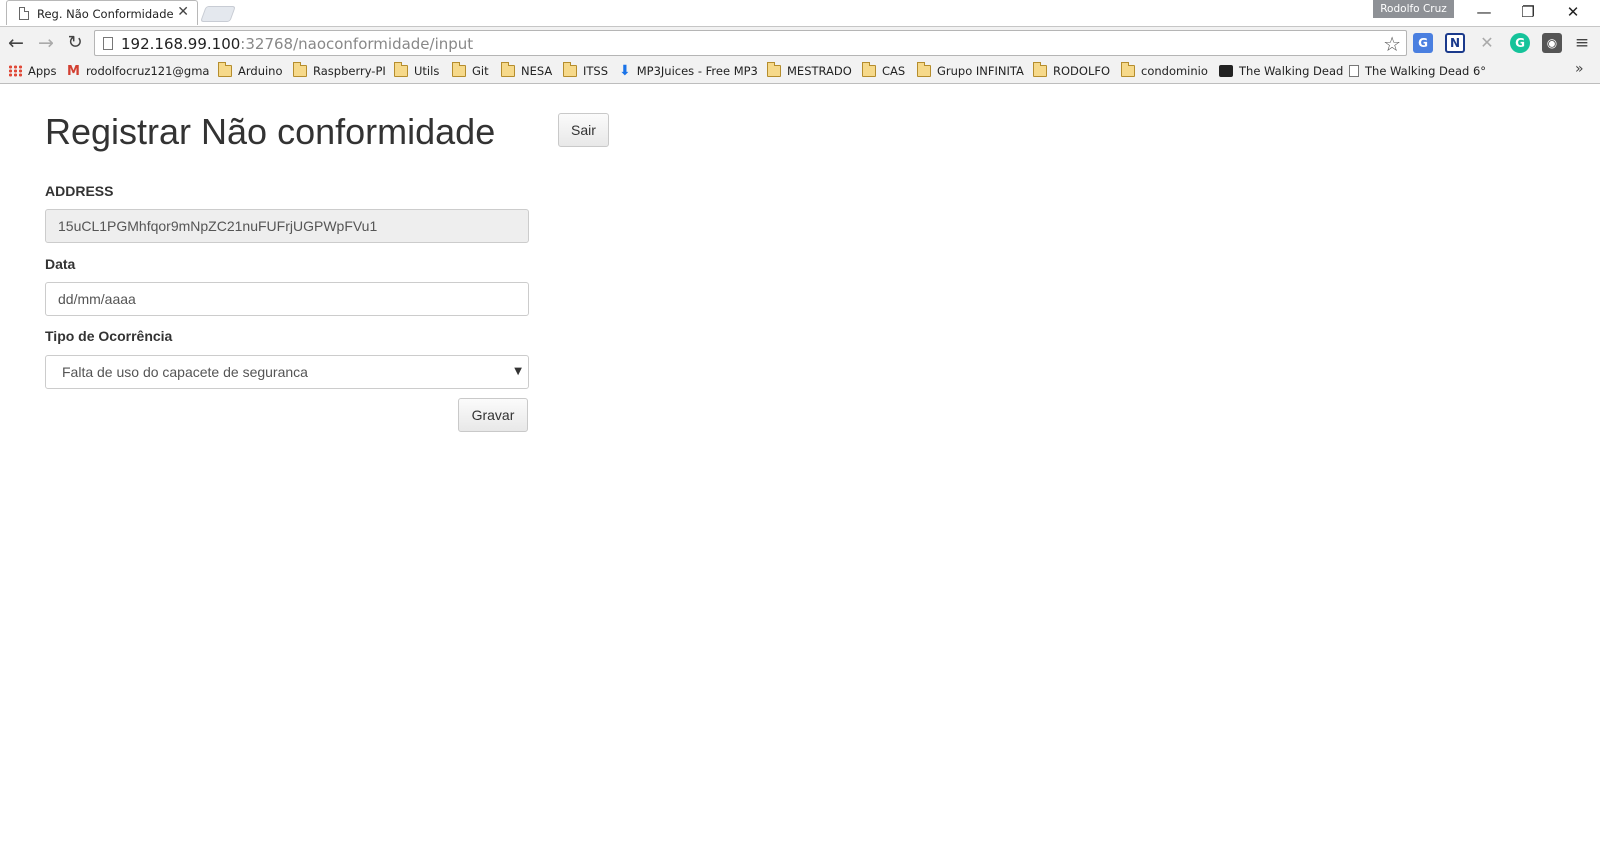 The image size is (1600, 860). I want to click on bookmark-label: The Walking Dead 6°, so click(1426, 71).